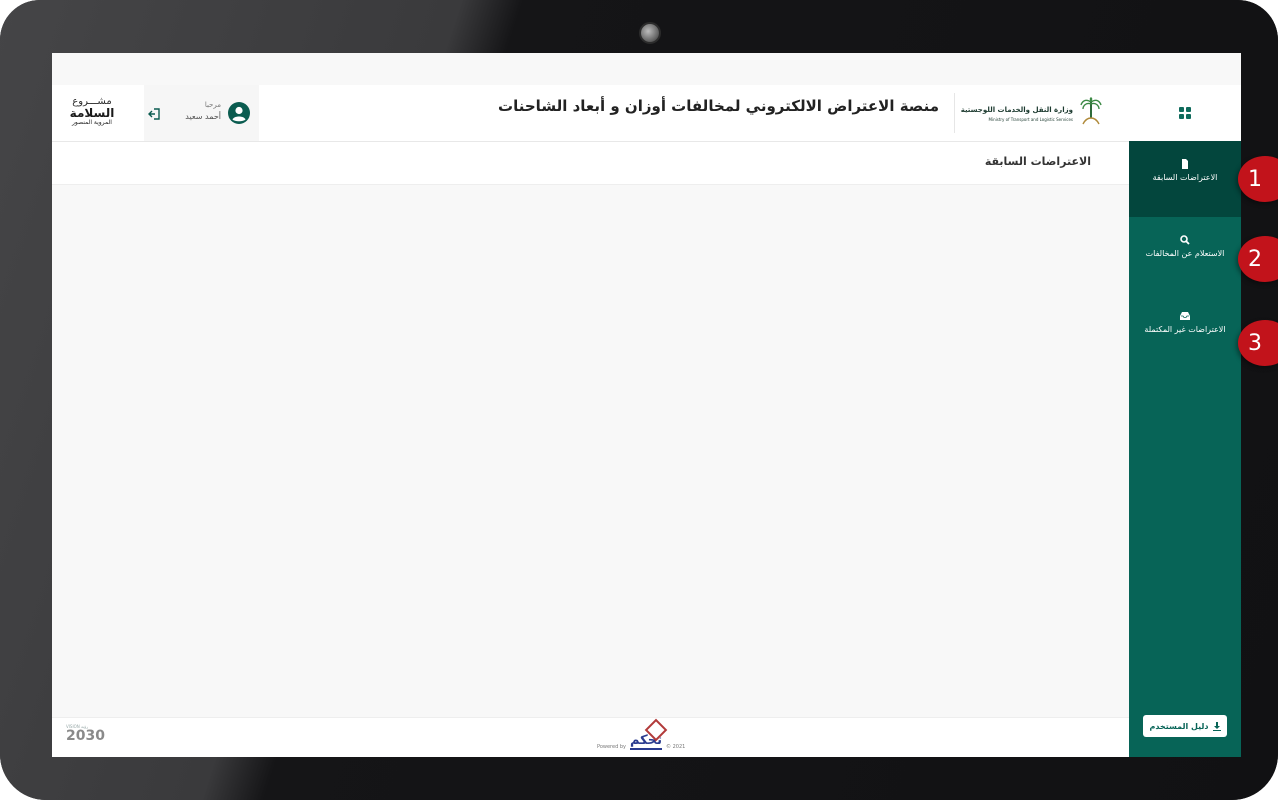 Image resolution: width=1278 pixels, height=800 pixels. What do you see at coordinates (212, 105) in the screenshot?
I see `user-greeting: مرحبا` at bounding box center [212, 105].